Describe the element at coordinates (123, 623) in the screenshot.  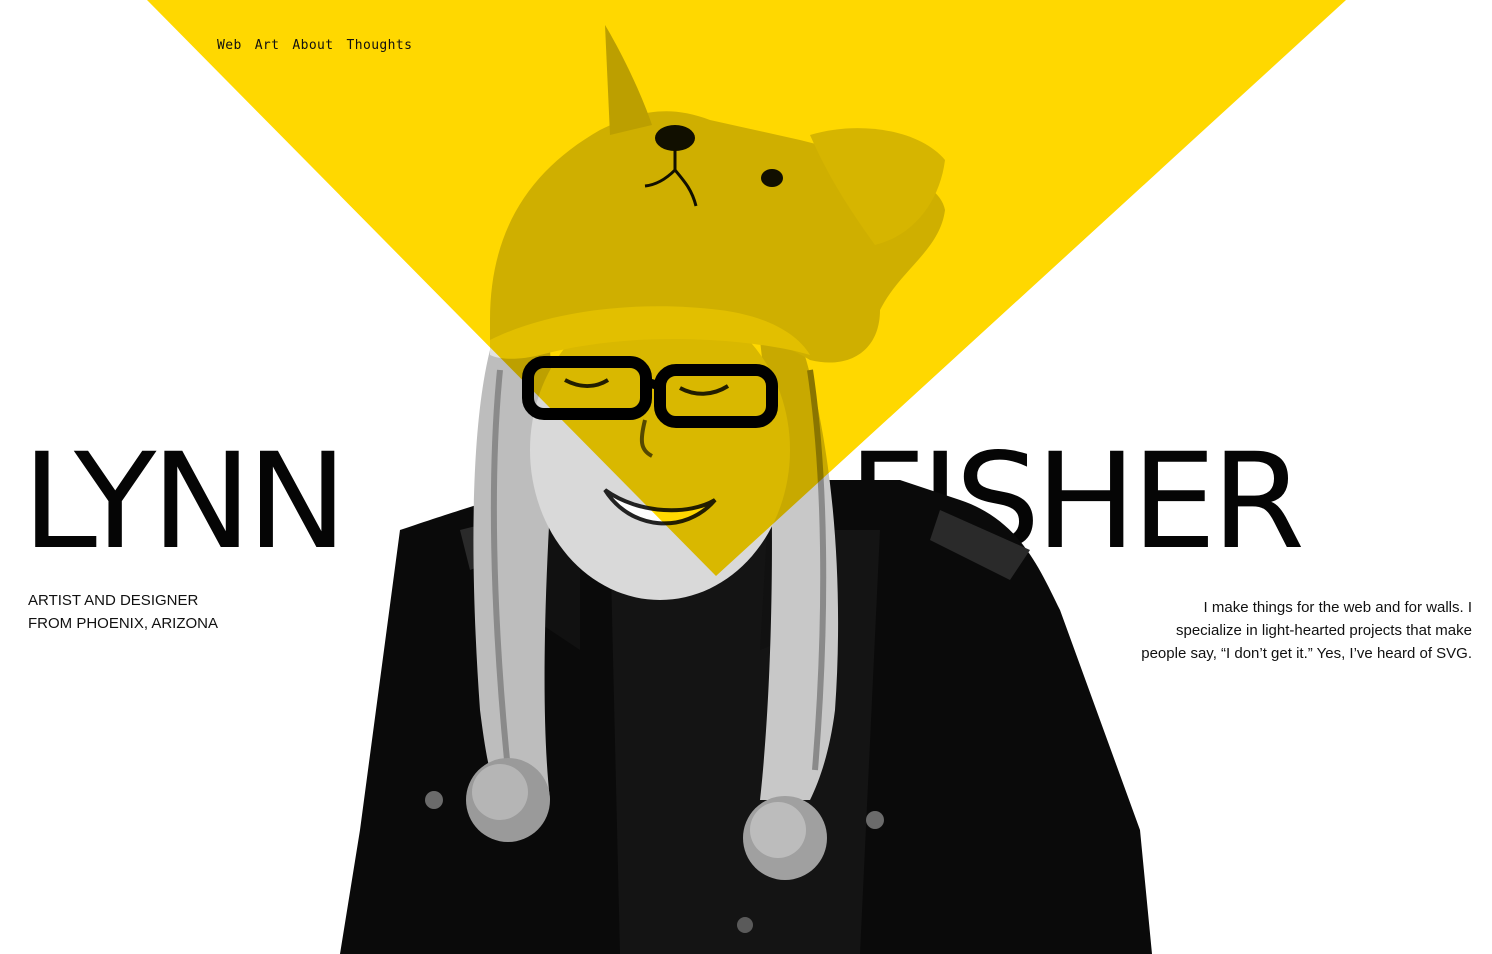
I see `tagline-line-2: FROM PHOENIX, ARIZONA` at that location.